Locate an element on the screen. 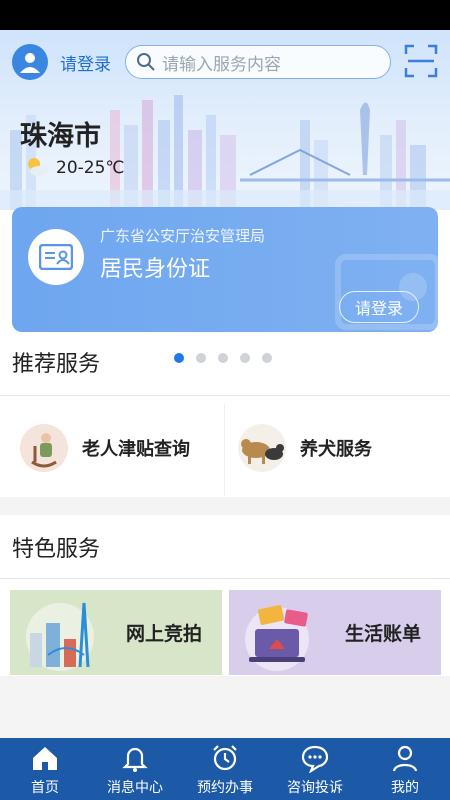 The width and height of the screenshot is (450, 800). status-bar is located at coordinates (225, 15).